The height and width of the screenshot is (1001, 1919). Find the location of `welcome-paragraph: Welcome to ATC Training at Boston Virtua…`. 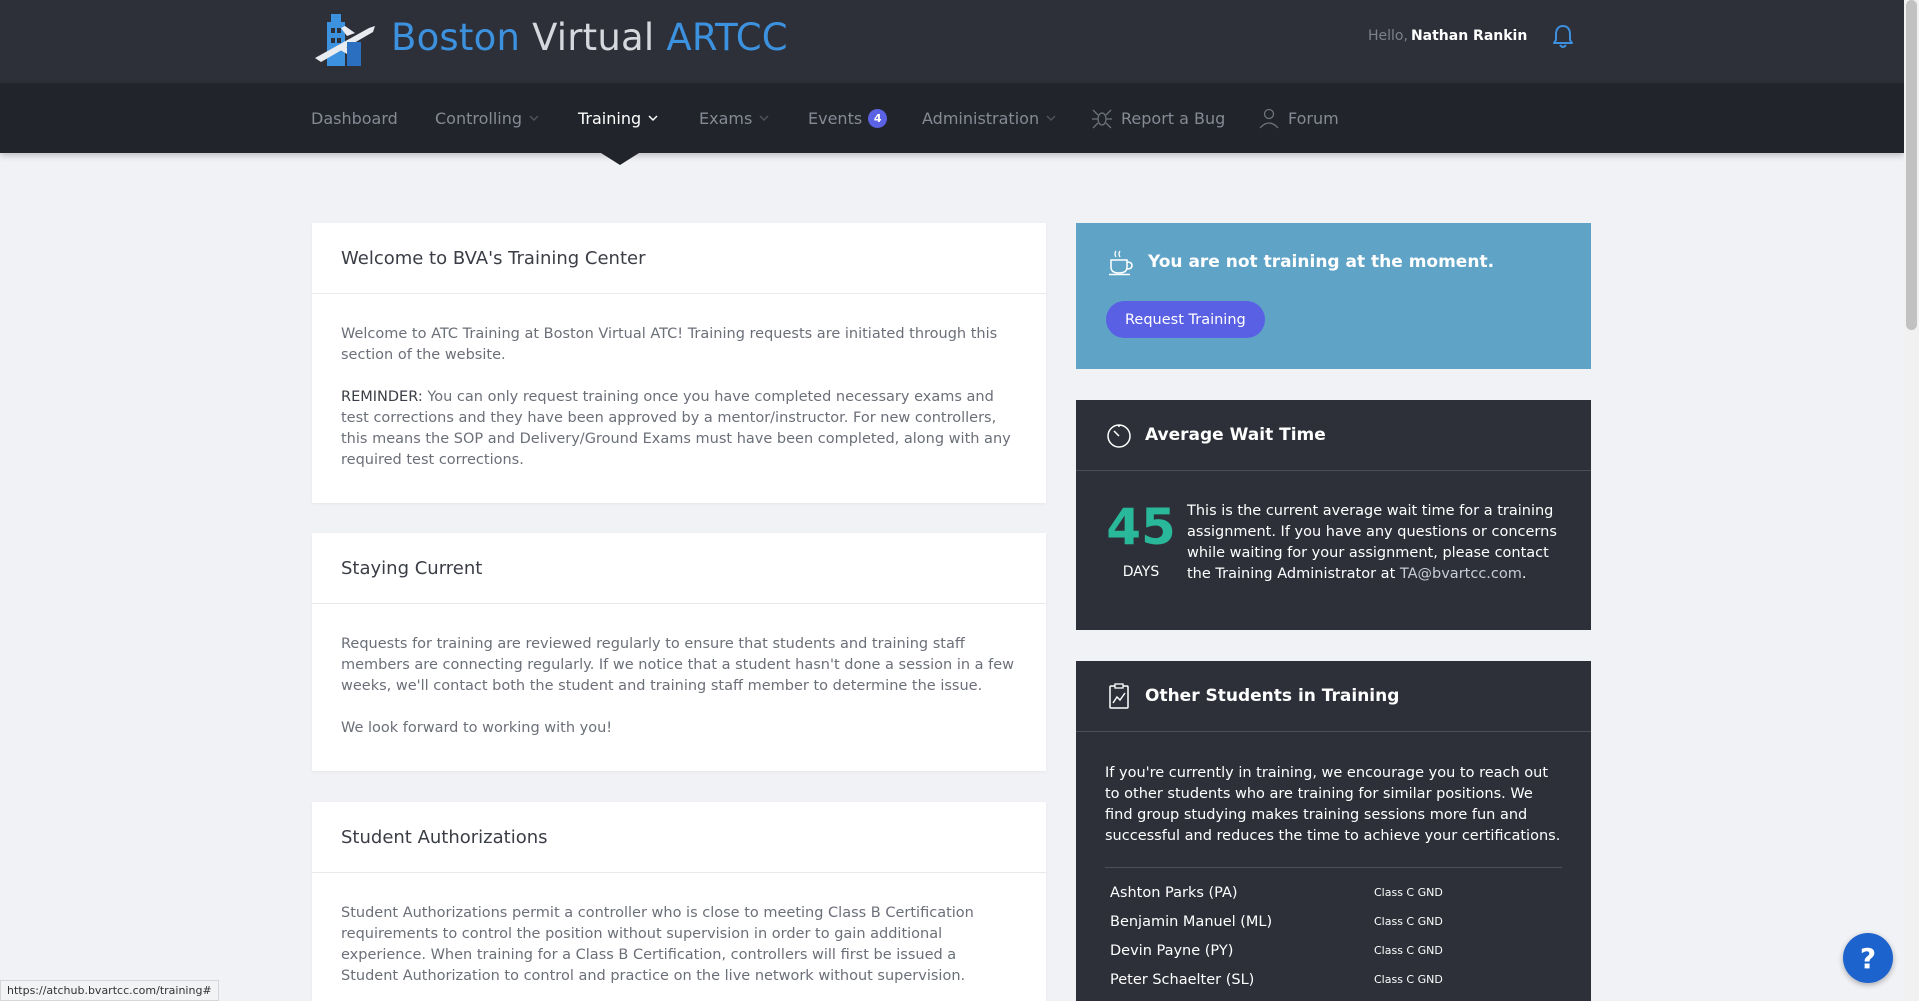

welcome-paragraph: Welcome to ATC Training at Boston Virtua… is located at coordinates (669, 344).